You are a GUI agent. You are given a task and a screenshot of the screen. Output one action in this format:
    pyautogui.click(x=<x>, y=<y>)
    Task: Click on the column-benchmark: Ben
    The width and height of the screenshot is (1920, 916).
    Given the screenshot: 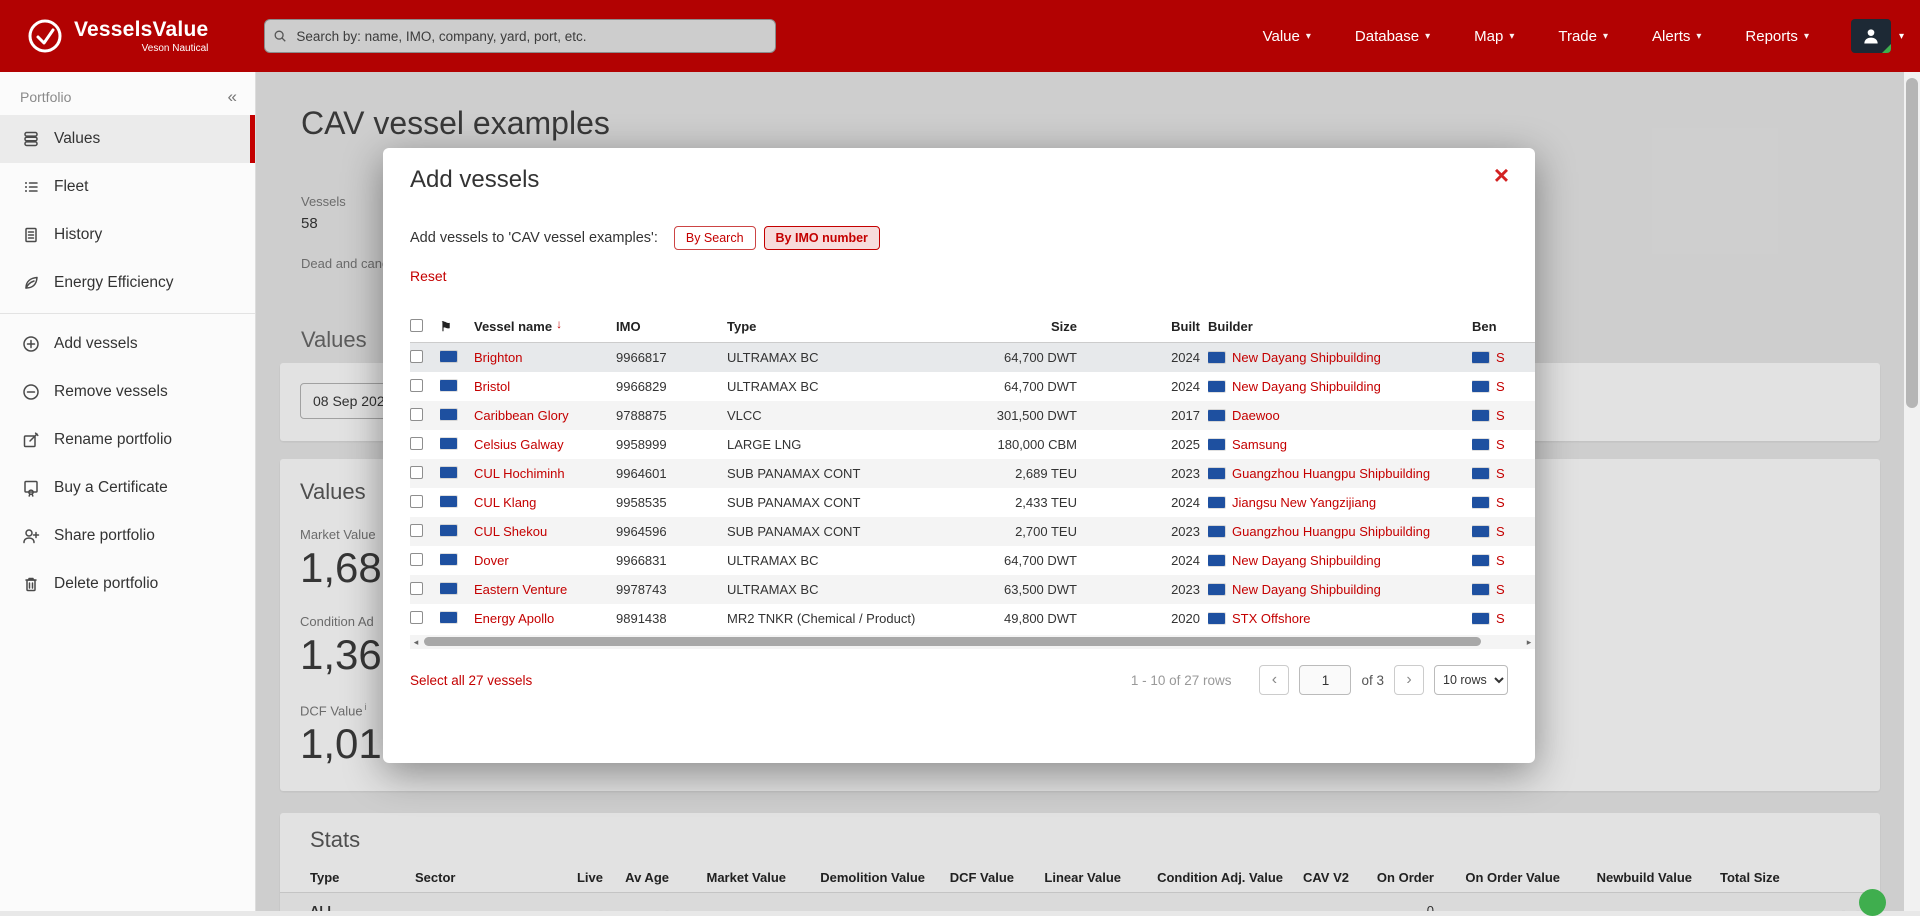 What is the action you would take?
    pyautogui.click(x=1503, y=326)
    